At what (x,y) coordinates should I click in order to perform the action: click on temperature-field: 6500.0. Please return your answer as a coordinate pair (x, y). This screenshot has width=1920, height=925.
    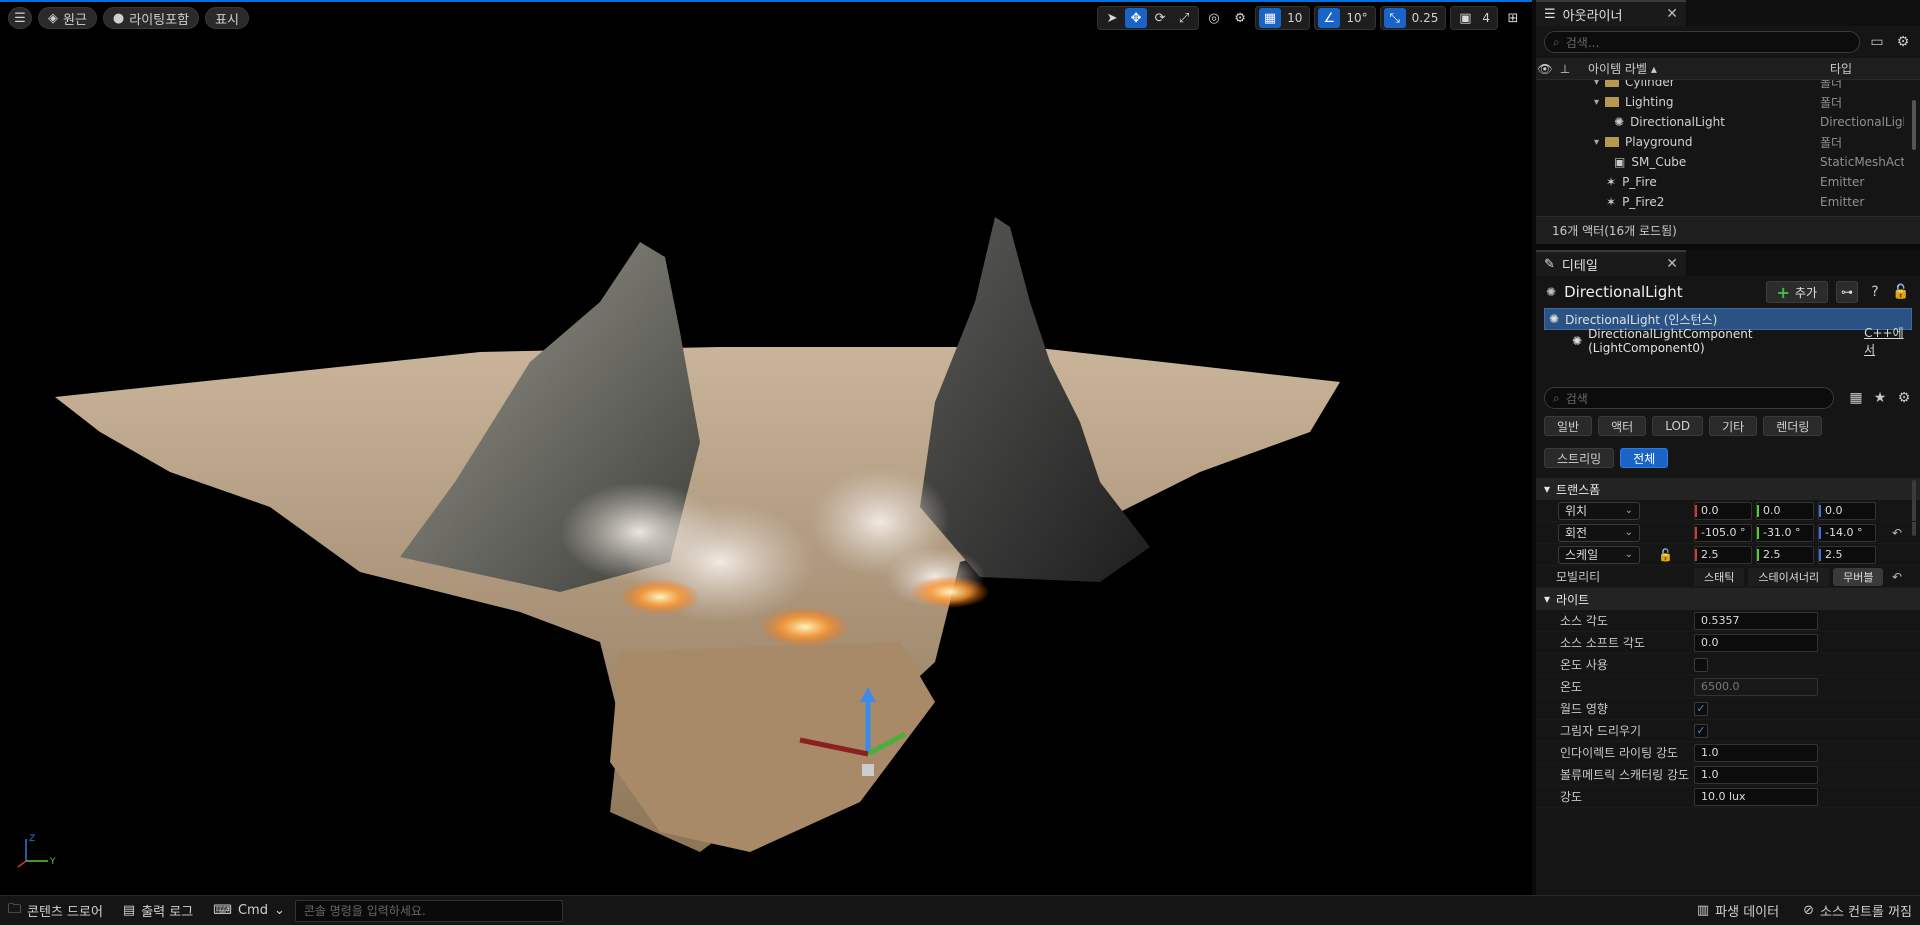
    Looking at the image, I should click on (1756, 686).